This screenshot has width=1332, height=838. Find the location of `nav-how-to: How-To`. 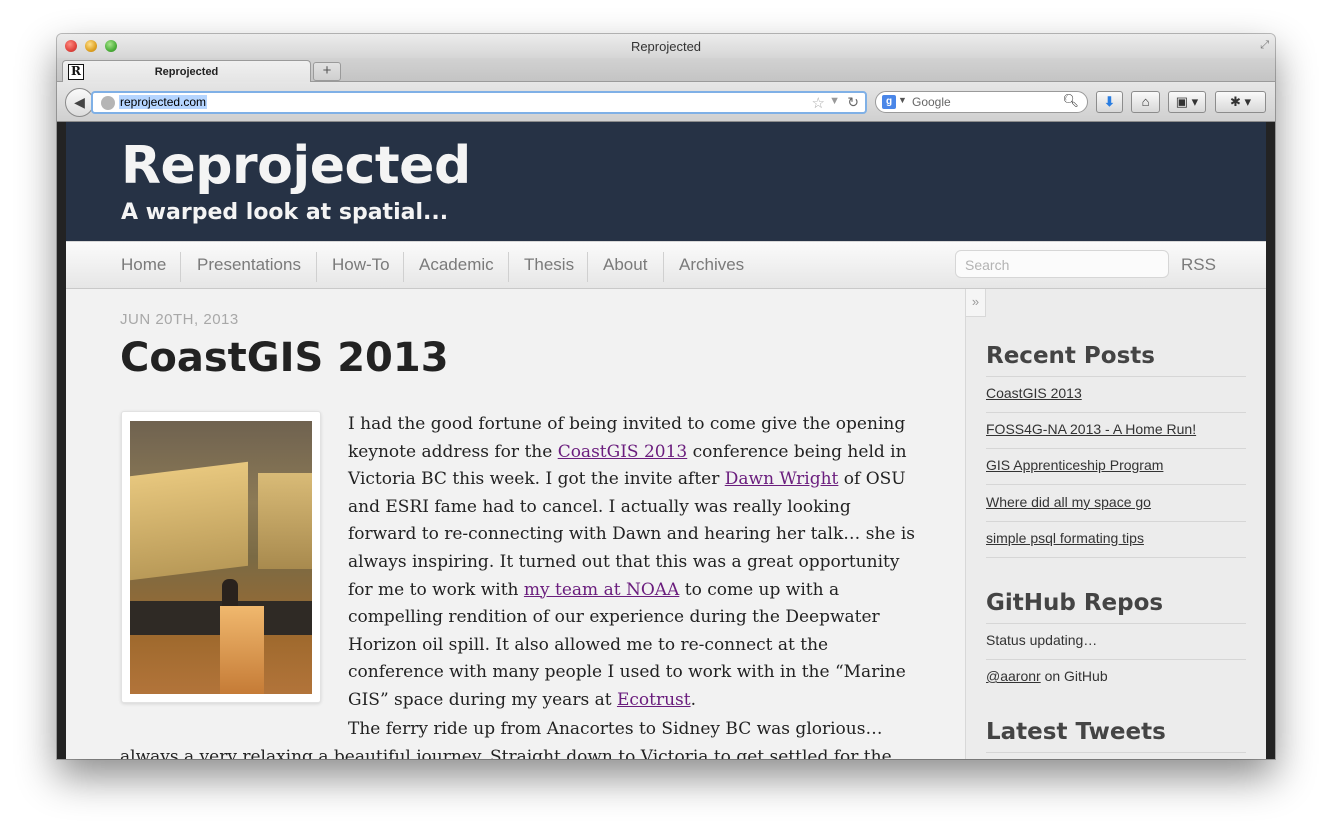

nav-how-to: How-To is located at coordinates (361, 265).